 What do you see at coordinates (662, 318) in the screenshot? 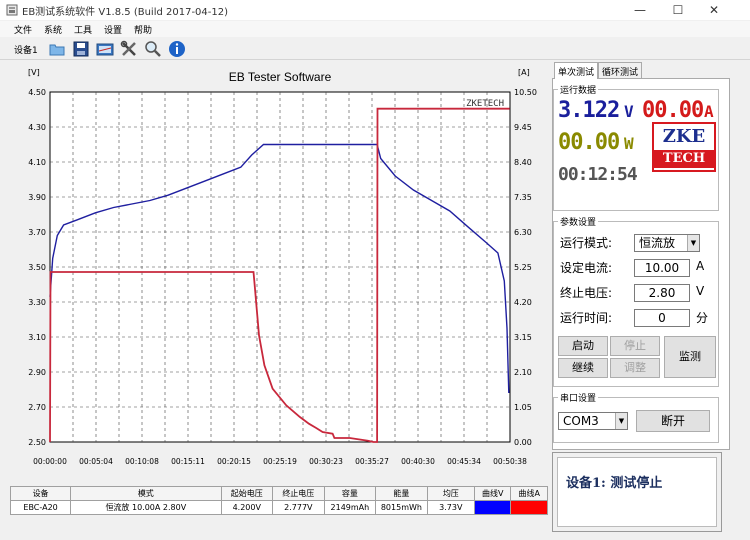
I see `run-time-input: 0` at bounding box center [662, 318].